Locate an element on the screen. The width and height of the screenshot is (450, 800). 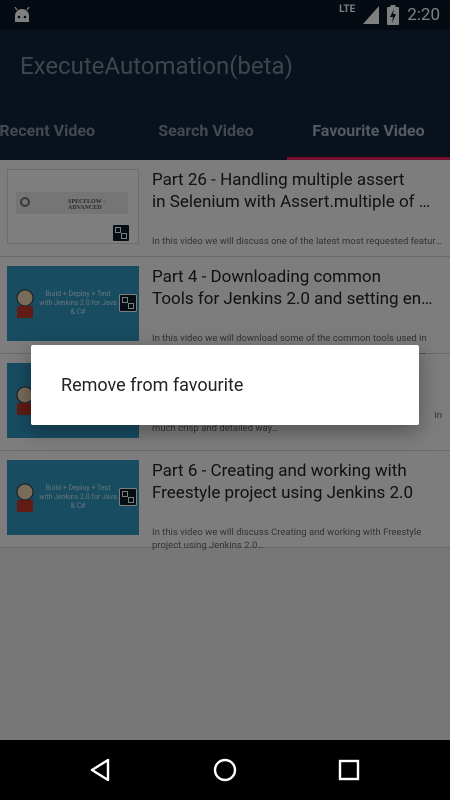
back-icon is located at coordinates (101, 770).